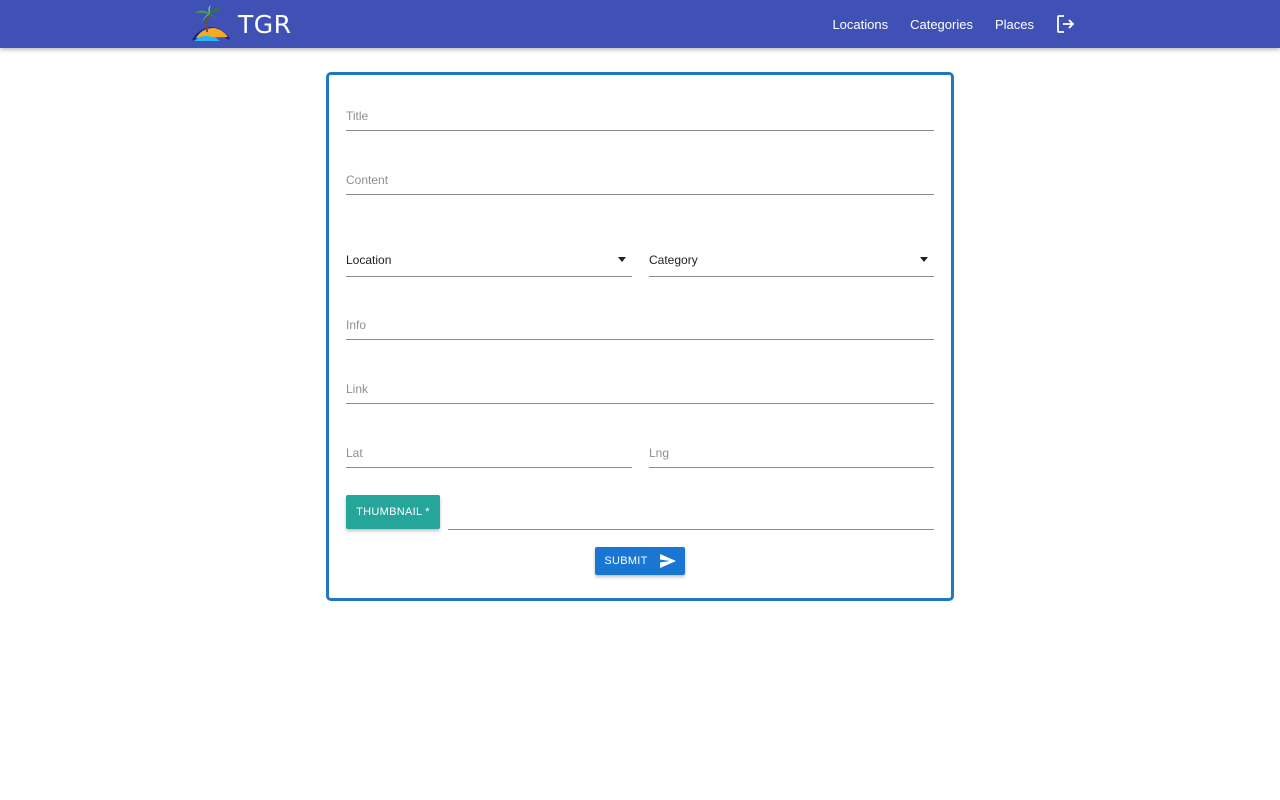 This screenshot has width=1280, height=800. I want to click on location-select-value: Location, so click(369, 260).